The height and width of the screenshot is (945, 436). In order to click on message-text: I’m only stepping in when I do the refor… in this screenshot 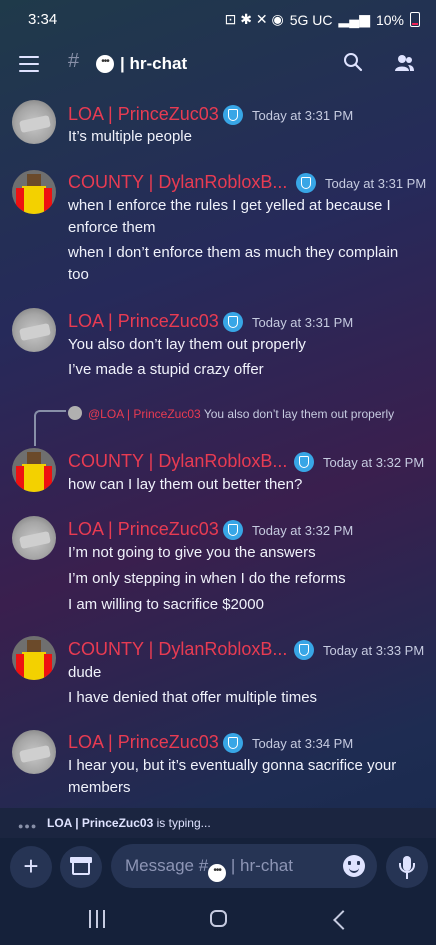, I will do `click(207, 578)`.